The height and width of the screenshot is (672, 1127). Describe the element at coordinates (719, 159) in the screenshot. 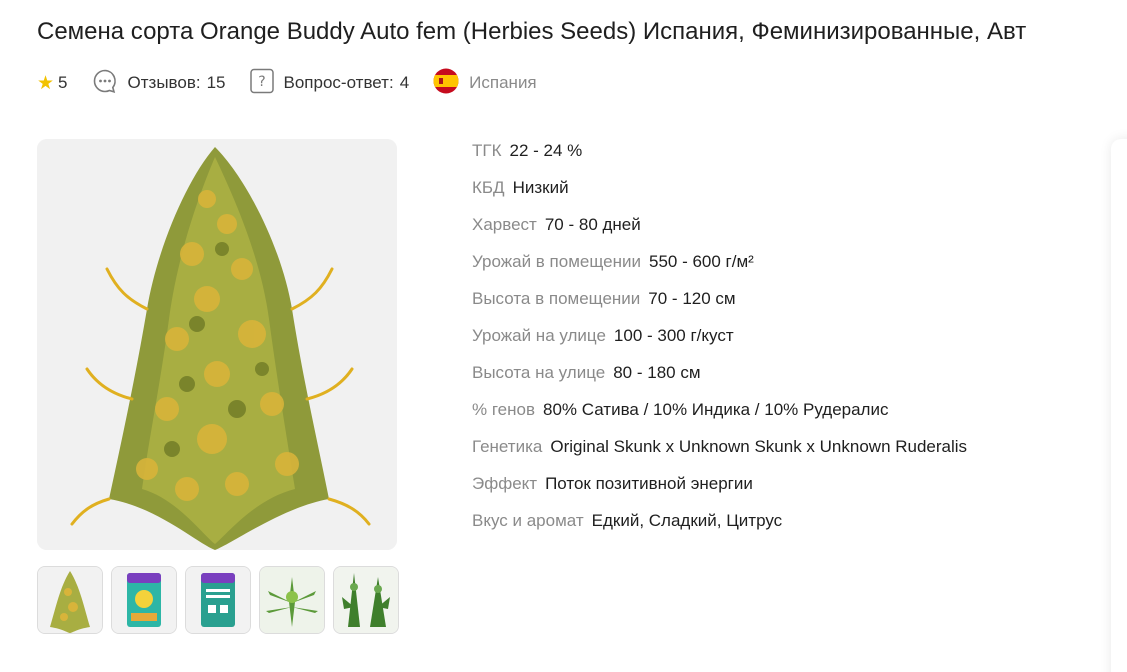

I see `spec-row-thc: ТГК 22 - 24 %` at that location.